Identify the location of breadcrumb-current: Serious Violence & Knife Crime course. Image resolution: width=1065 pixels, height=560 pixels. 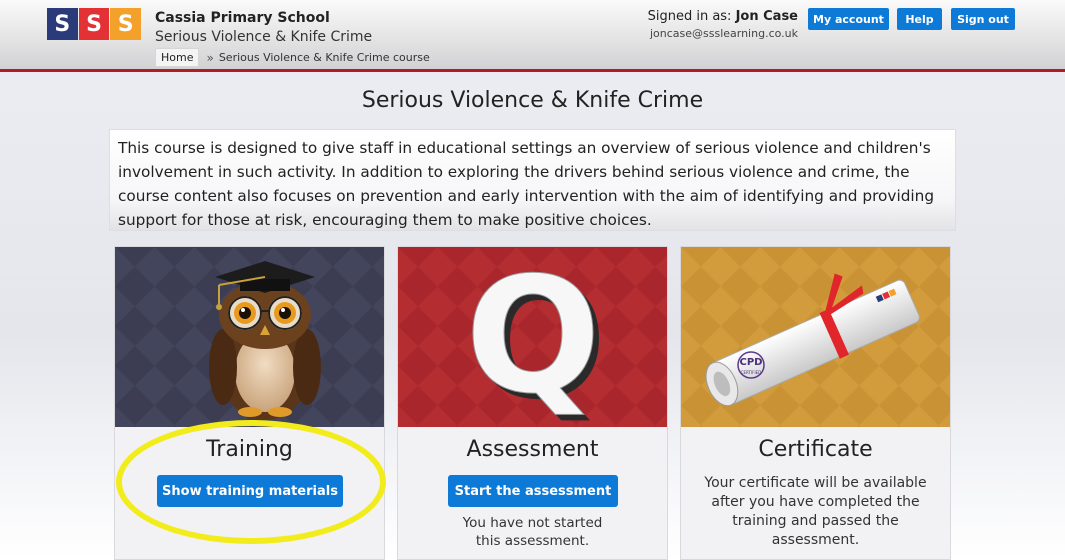
(324, 57).